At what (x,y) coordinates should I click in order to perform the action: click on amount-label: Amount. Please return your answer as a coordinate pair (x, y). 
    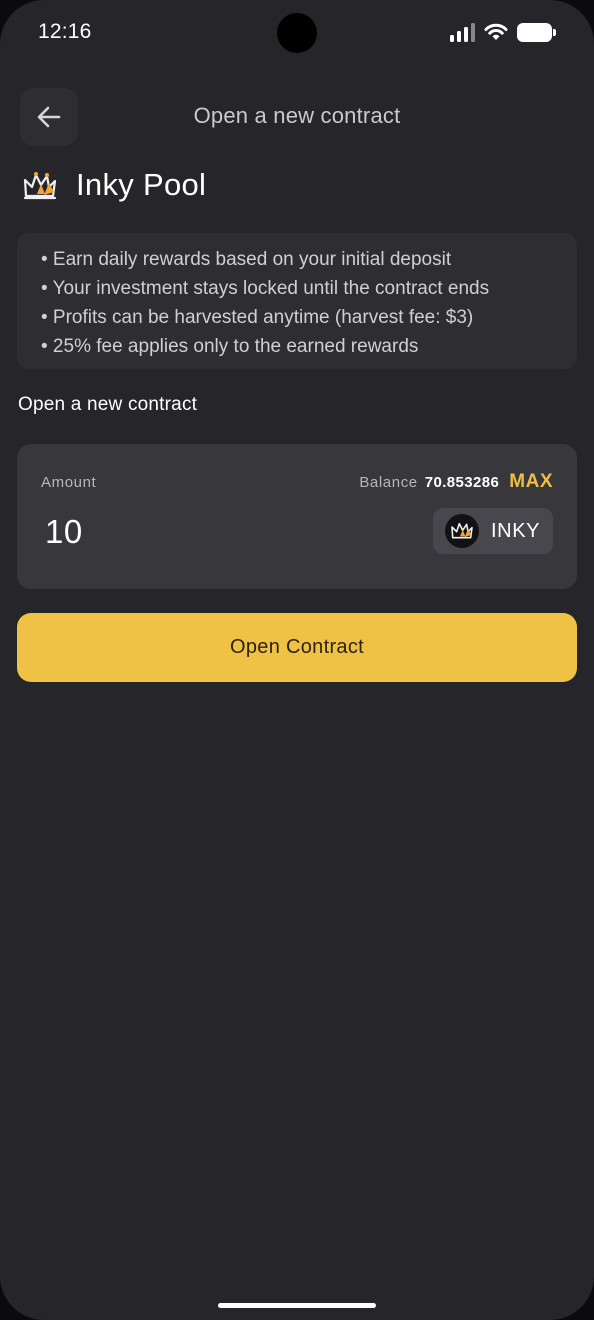
    Looking at the image, I should click on (69, 482).